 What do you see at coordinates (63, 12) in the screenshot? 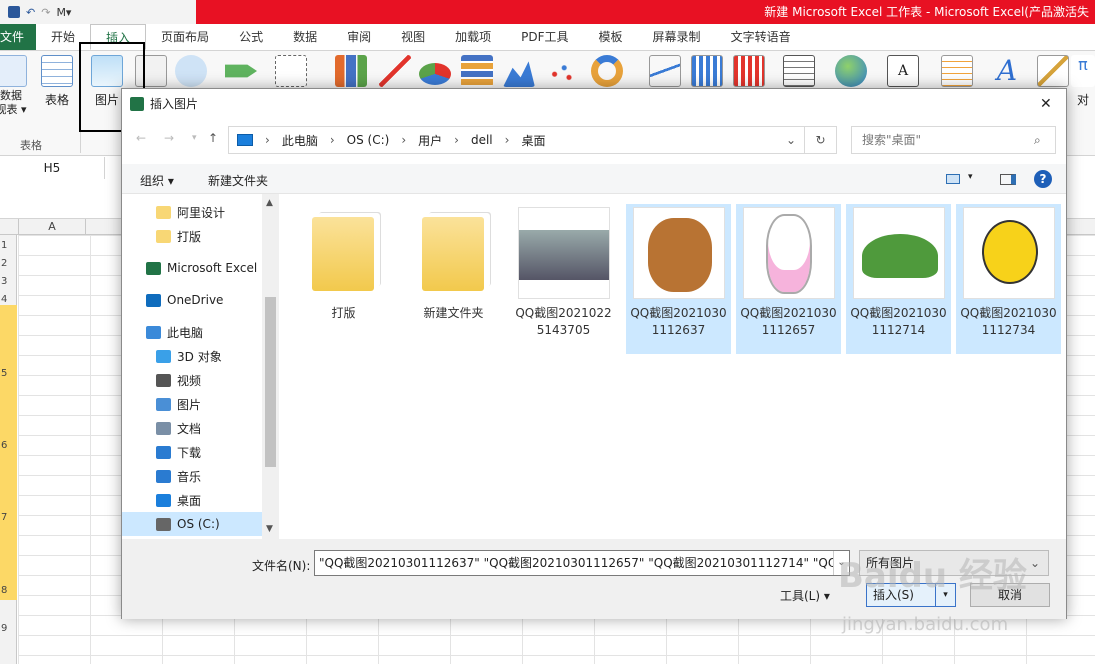
I see `binoculars-icon: M▾` at bounding box center [63, 12].